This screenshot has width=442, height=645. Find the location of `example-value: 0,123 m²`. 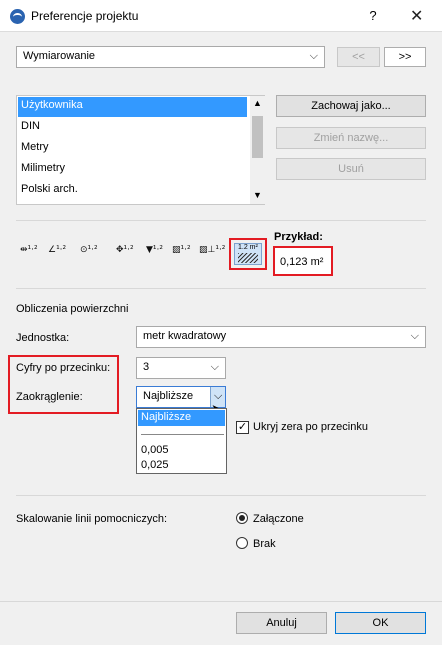

example-value: 0,123 m² is located at coordinates (302, 262).